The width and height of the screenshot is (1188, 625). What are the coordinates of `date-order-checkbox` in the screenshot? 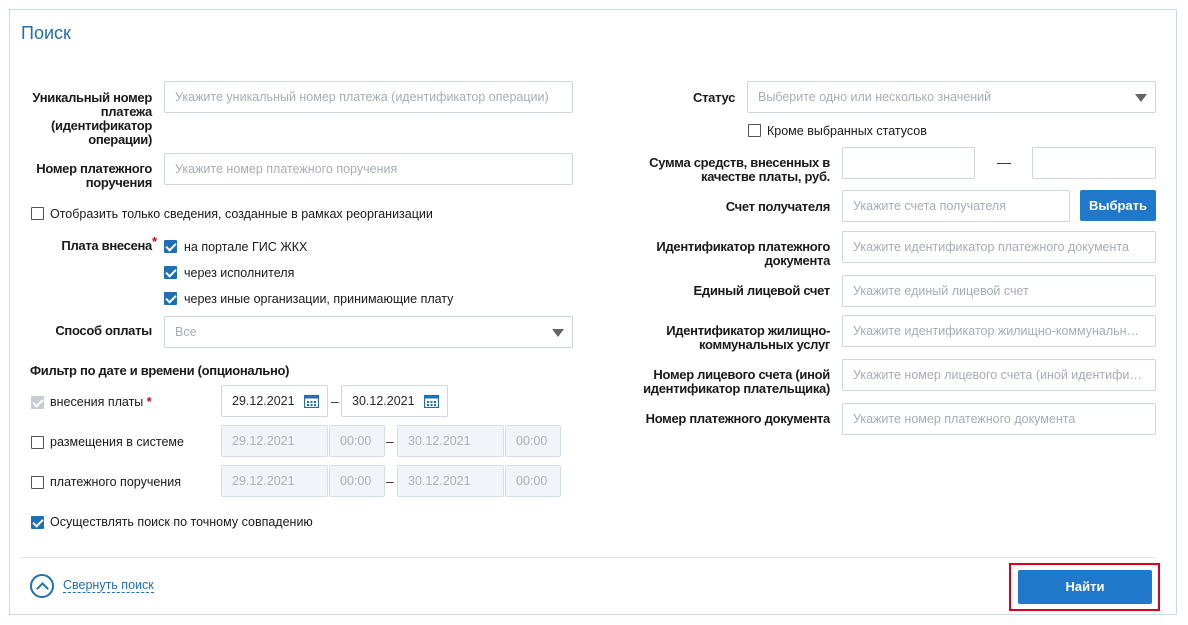 It's located at (37, 482).